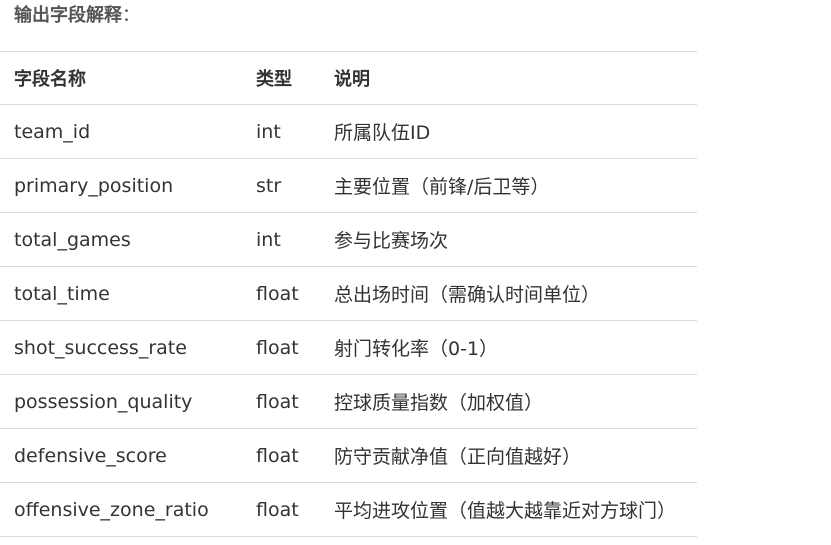  Describe the element at coordinates (515, 78) in the screenshot. I see `header-description: 说明` at that location.